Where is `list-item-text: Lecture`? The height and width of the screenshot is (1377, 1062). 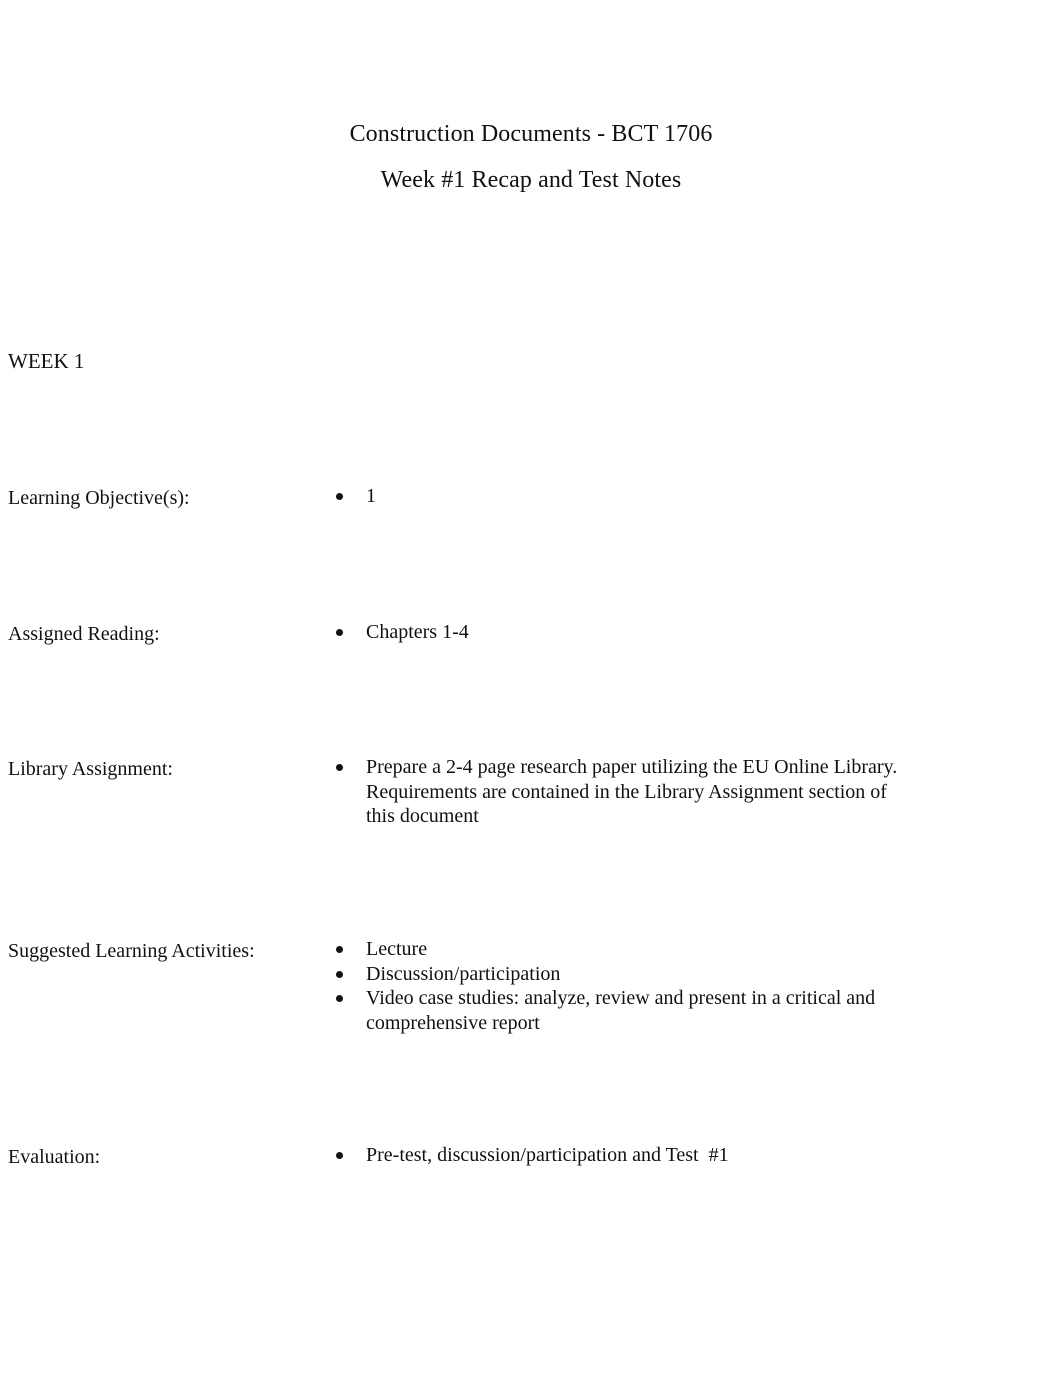 list-item-text: Lecture is located at coordinates (397, 949).